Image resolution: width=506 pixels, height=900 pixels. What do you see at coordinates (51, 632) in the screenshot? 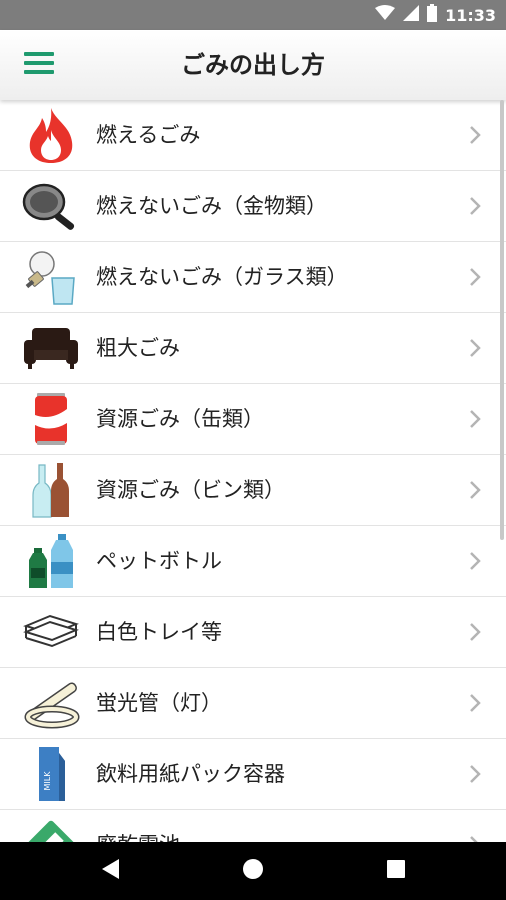
I see `tray-icon` at bounding box center [51, 632].